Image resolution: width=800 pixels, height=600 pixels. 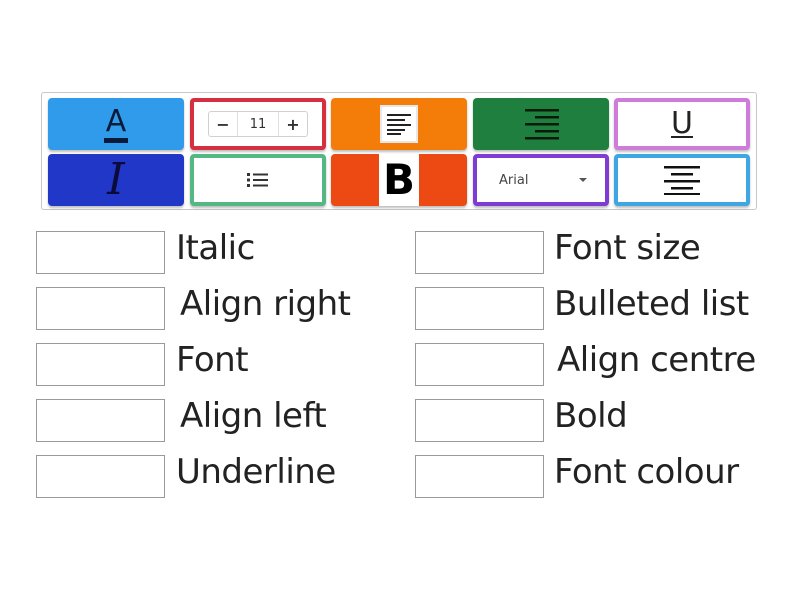 I want to click on align-right-icon, so click(x=542, y=124).